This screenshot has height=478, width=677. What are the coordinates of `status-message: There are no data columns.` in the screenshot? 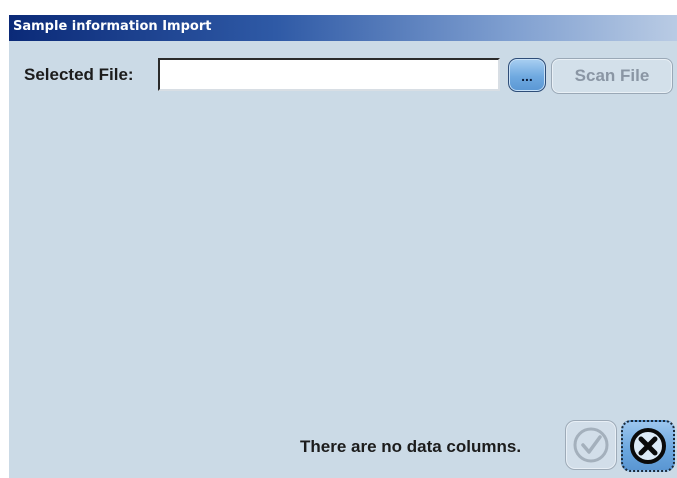 It's located at (411, 446).